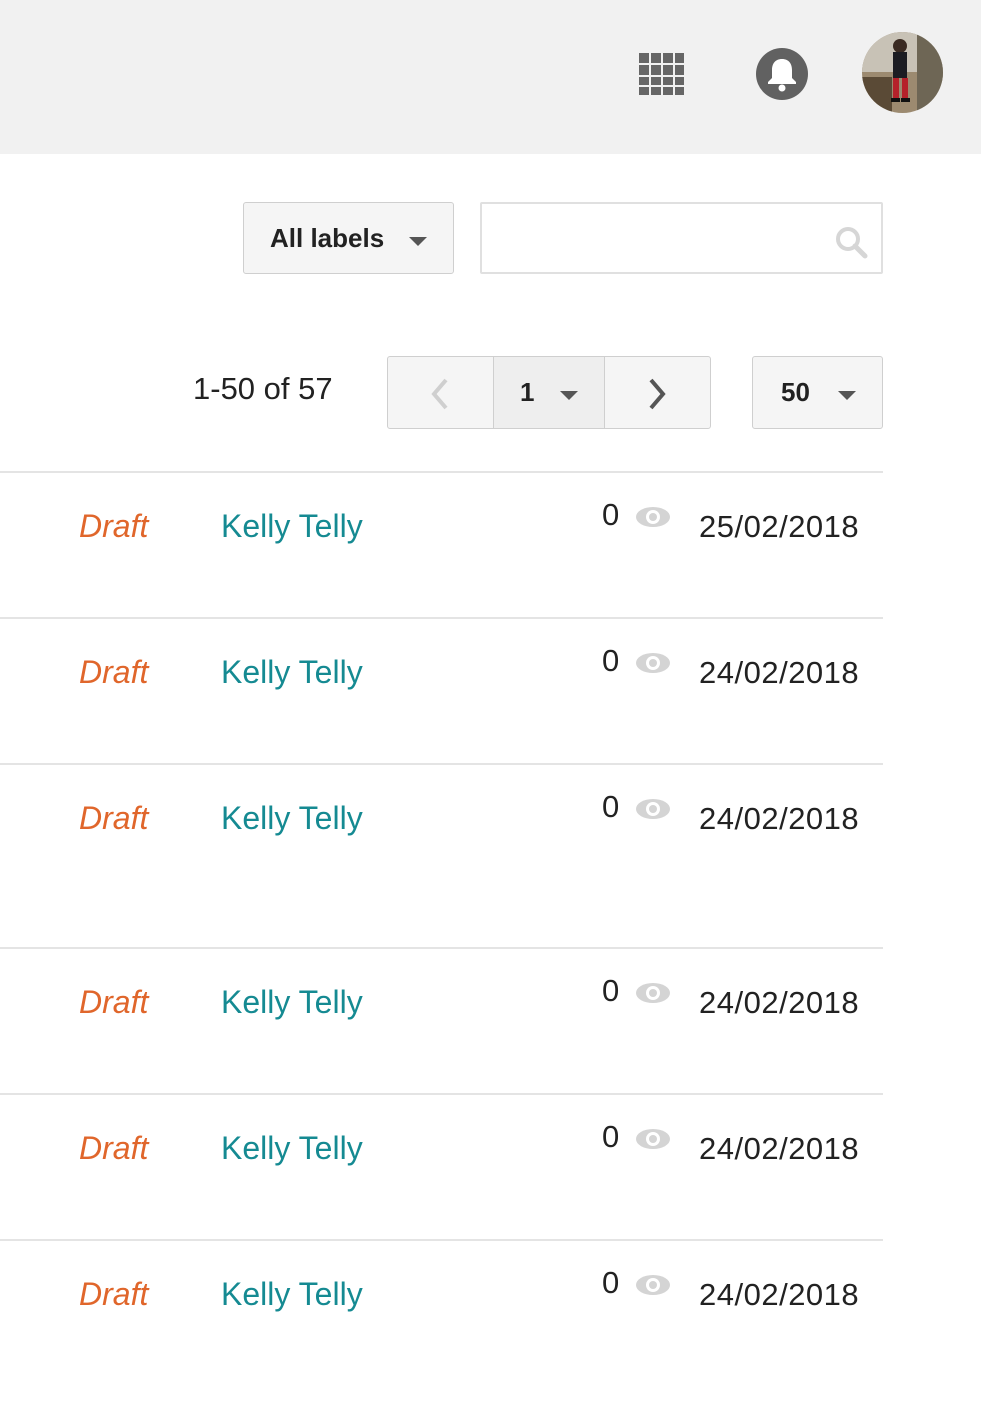 This screenshot has width=981, height=1406. I want to click on prev-page-button, so click(440, 392).